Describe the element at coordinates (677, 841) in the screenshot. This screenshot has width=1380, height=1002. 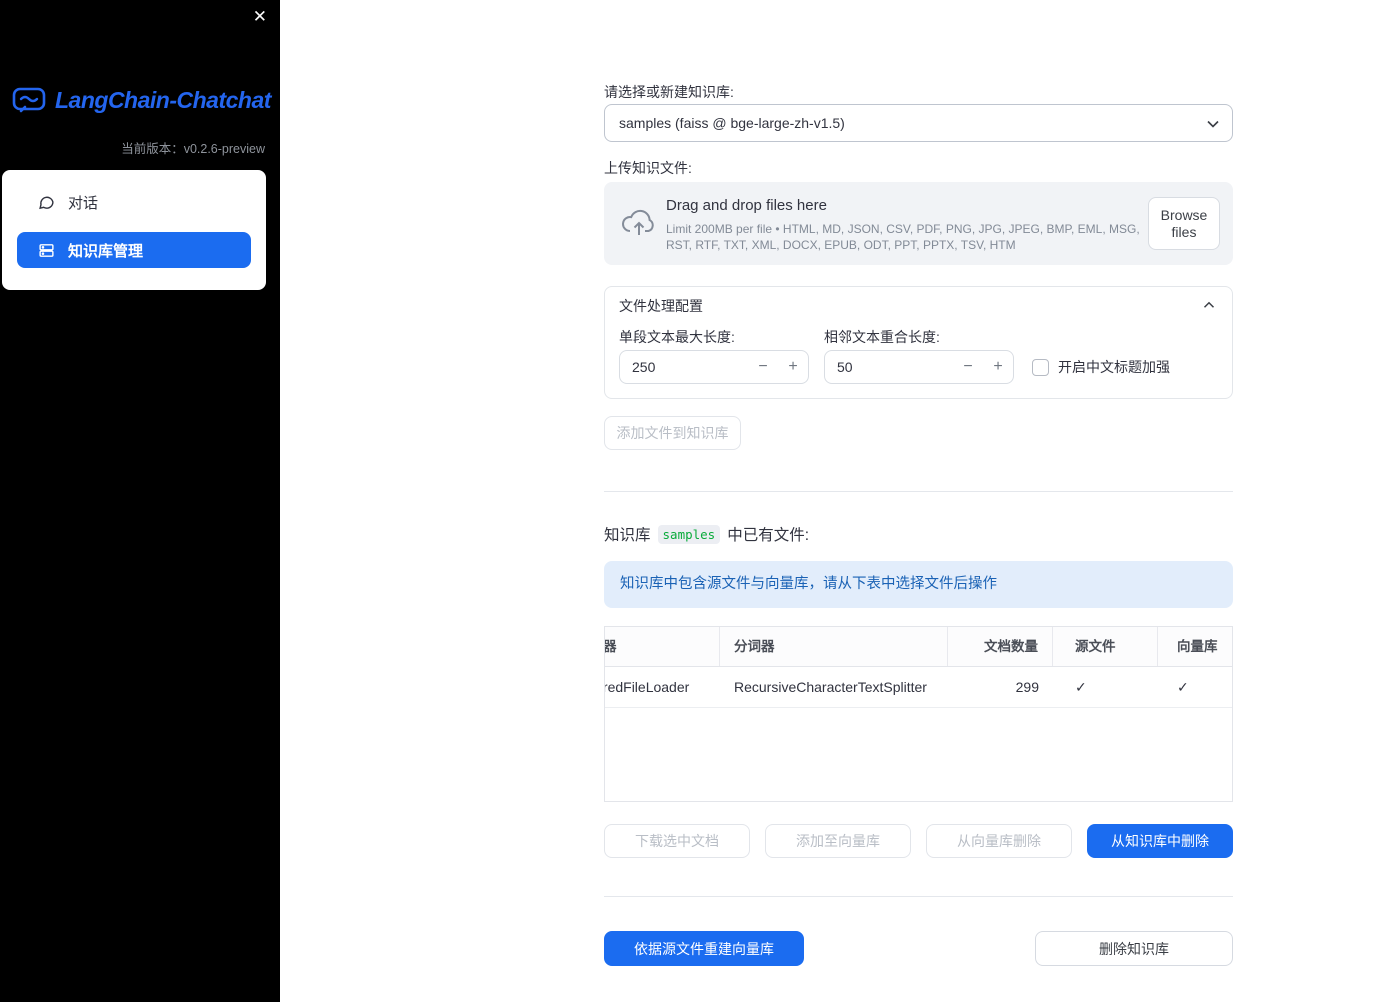
I see `download-selected-button: 下载选中文档` at that location.